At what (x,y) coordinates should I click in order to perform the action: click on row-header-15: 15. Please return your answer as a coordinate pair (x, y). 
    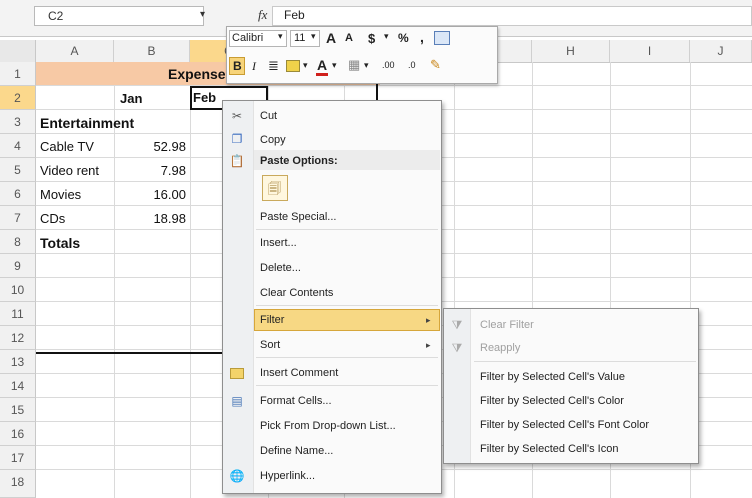
    Looking at the image, I should click on (18, 410).